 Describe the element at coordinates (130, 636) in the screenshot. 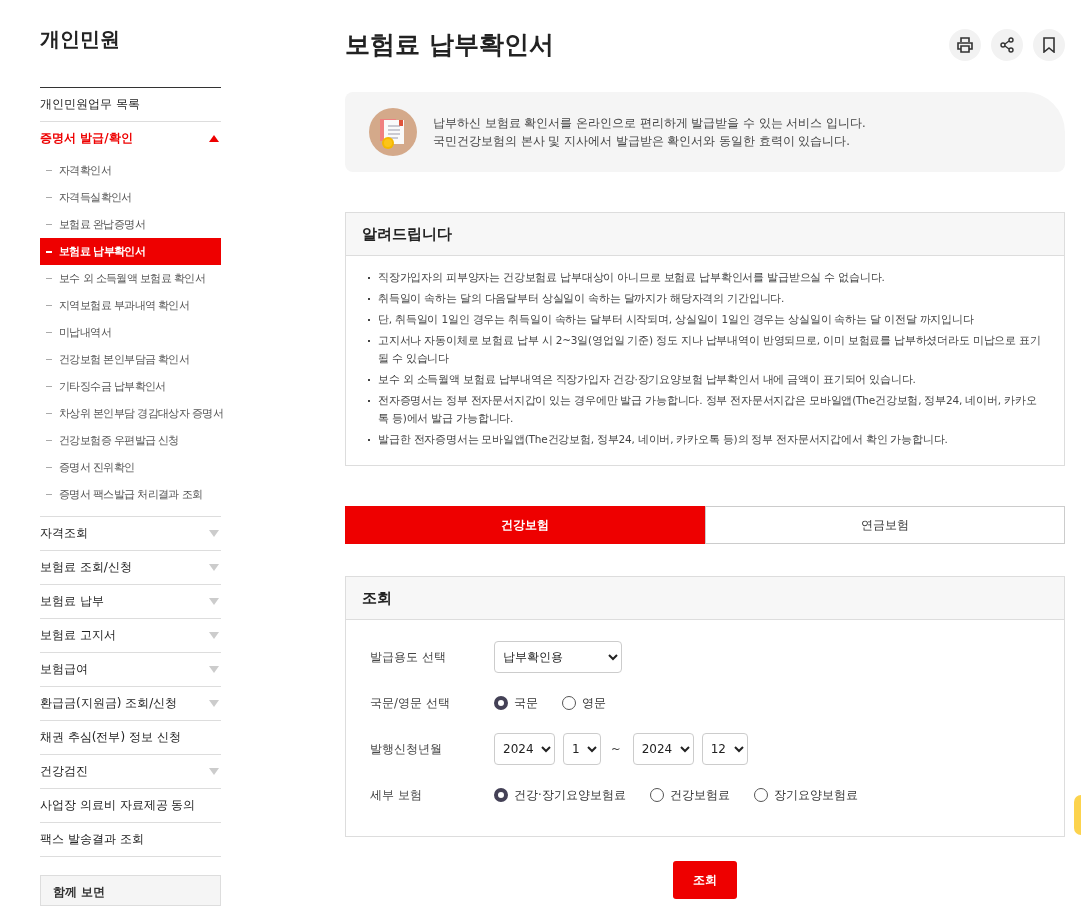

I see `sidebar-item: 보험료 고지서` at that location.